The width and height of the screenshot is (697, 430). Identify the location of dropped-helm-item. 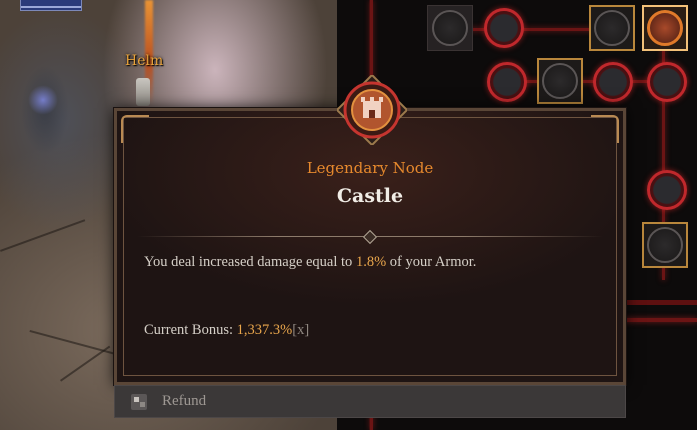
(143, 92).